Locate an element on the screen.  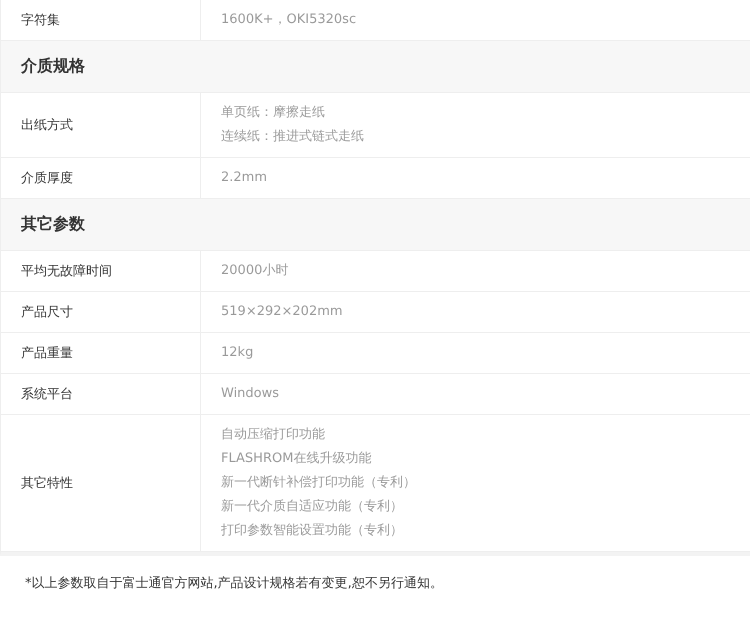
spec-value: FLASHROM在线升级功能 is located at coordinates (296, 459).